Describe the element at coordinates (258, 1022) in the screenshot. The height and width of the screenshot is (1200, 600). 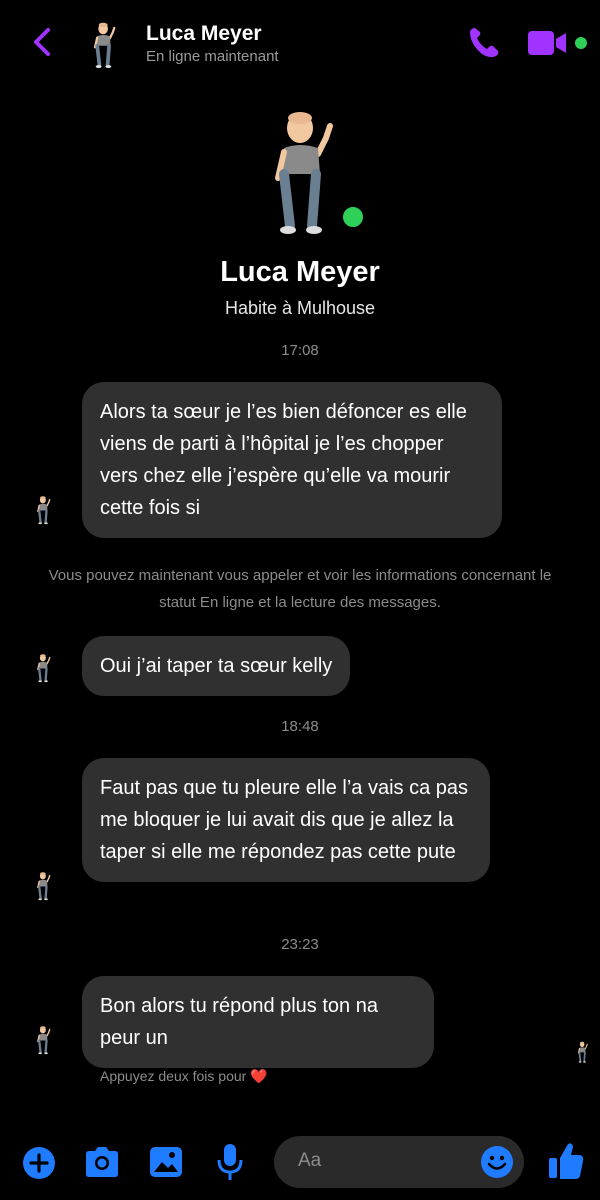
I see `message-bubble: Bon alors tu répond plus ton na peur un` at that location.